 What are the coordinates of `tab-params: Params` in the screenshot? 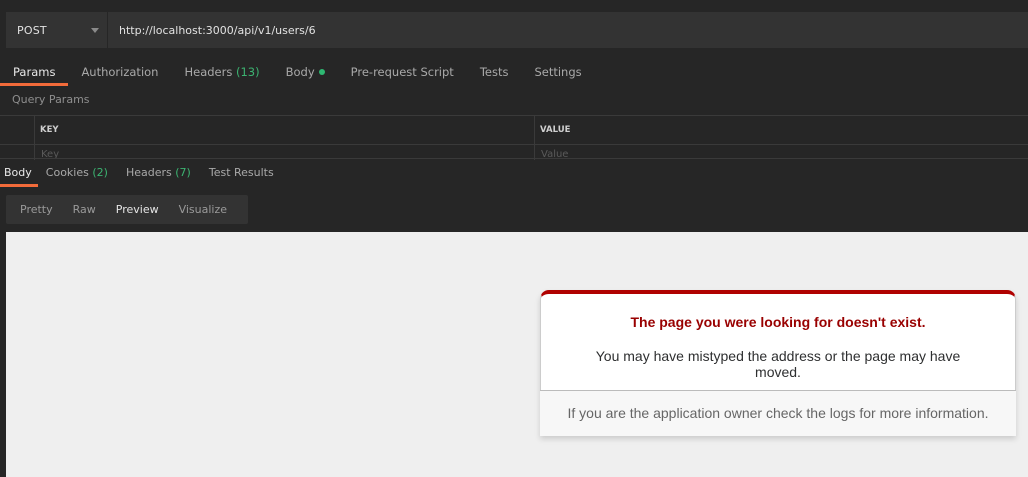 It's located at (34, 73).